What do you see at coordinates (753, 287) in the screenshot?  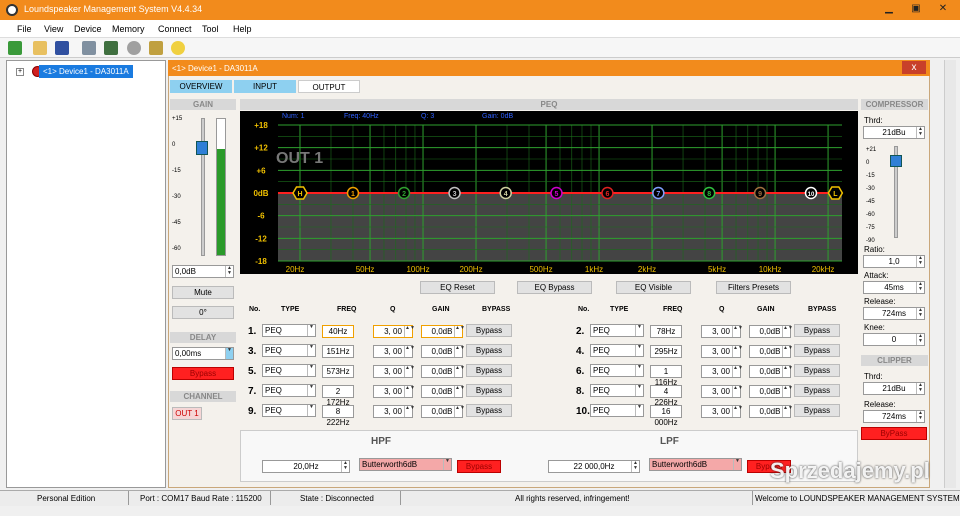 I see `filters-presets-button: Filters Presets` at bounding box center [753, 287].